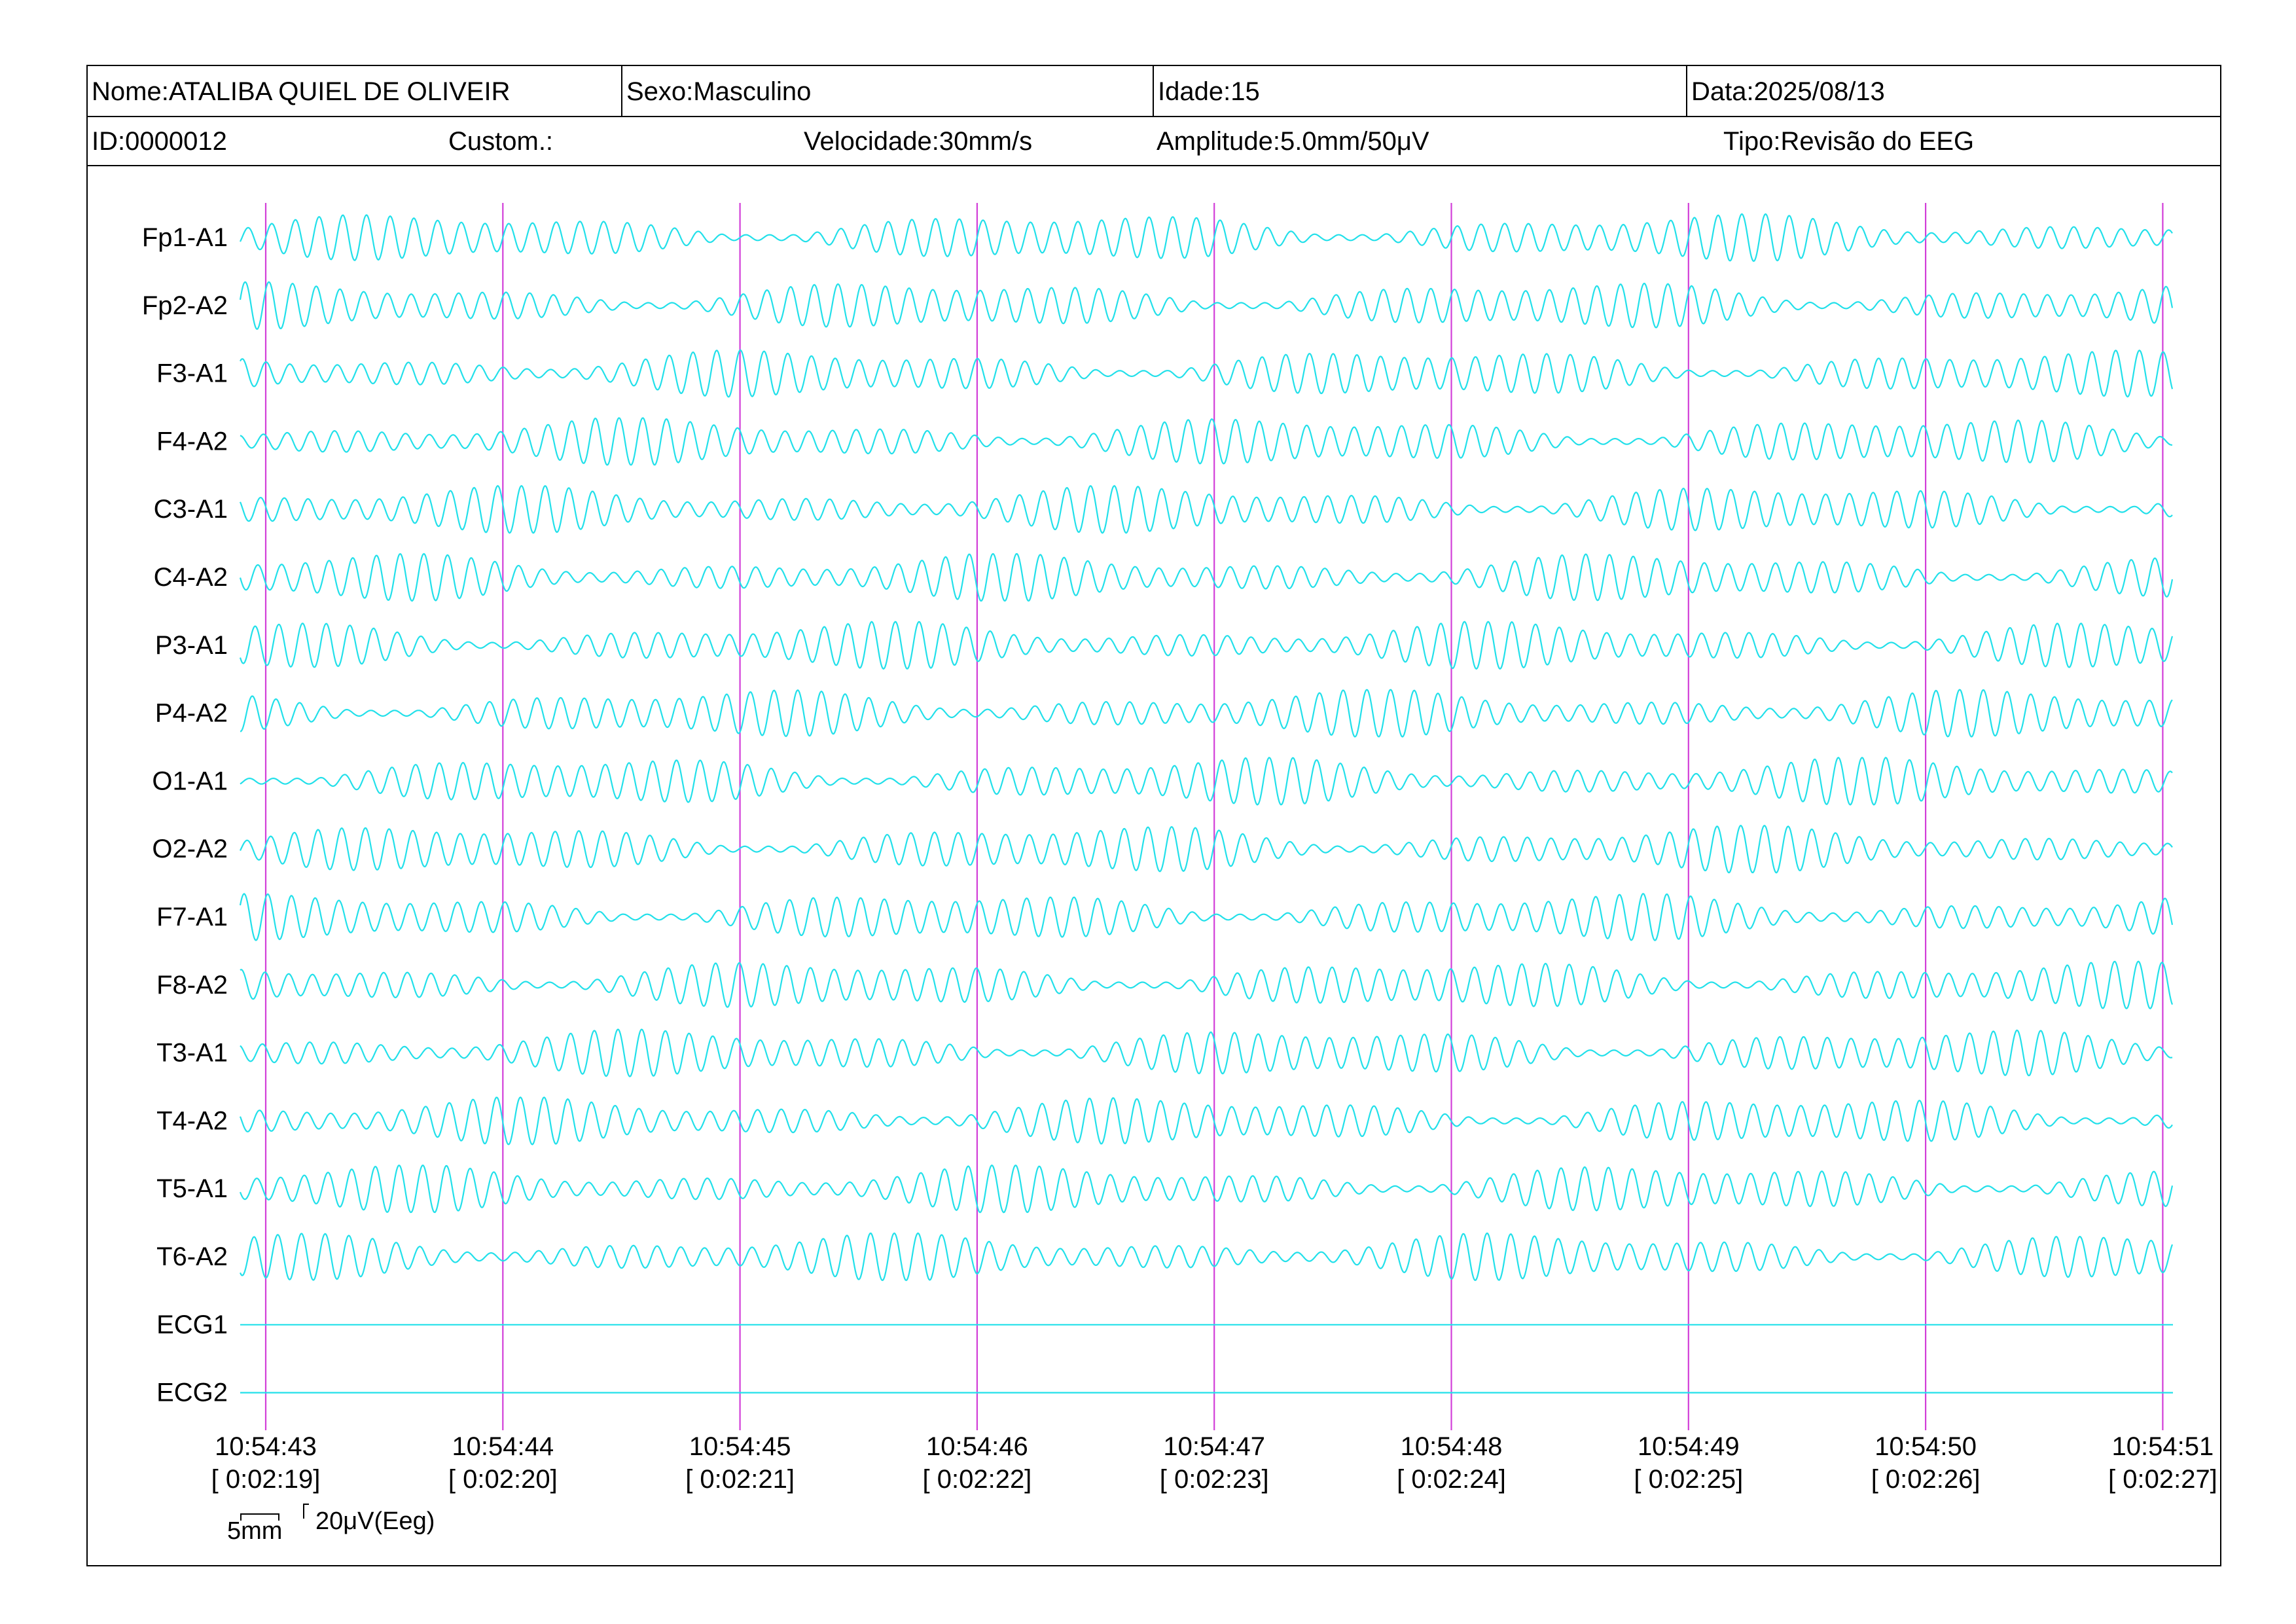 Image resolution: width=2296 pixels, height=1624 pixels. I want to click on time-tick-elapsed: [ 0:02:22], so click(977, 1479).